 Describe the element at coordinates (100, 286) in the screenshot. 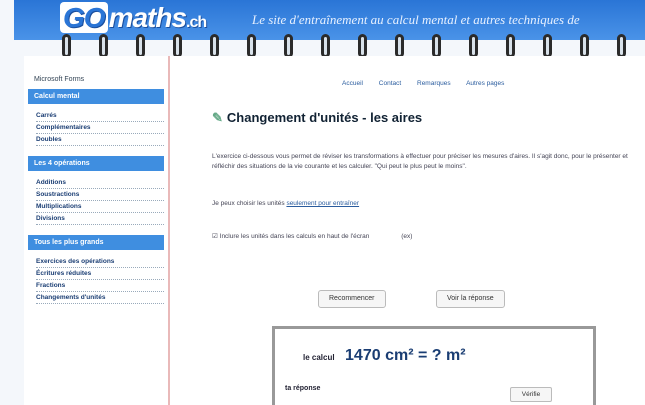

I see `sidebar-item-fractions: Fractions` at that location.